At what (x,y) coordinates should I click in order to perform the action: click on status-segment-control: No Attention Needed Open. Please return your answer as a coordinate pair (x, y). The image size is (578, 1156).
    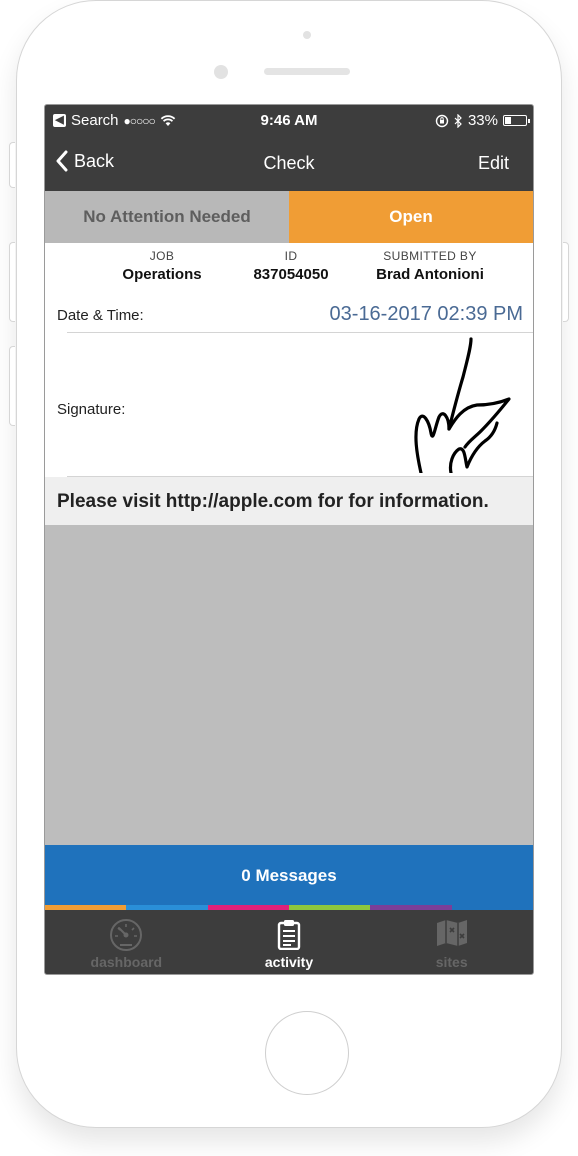
    Looking at the image, I should click on (289, 217).